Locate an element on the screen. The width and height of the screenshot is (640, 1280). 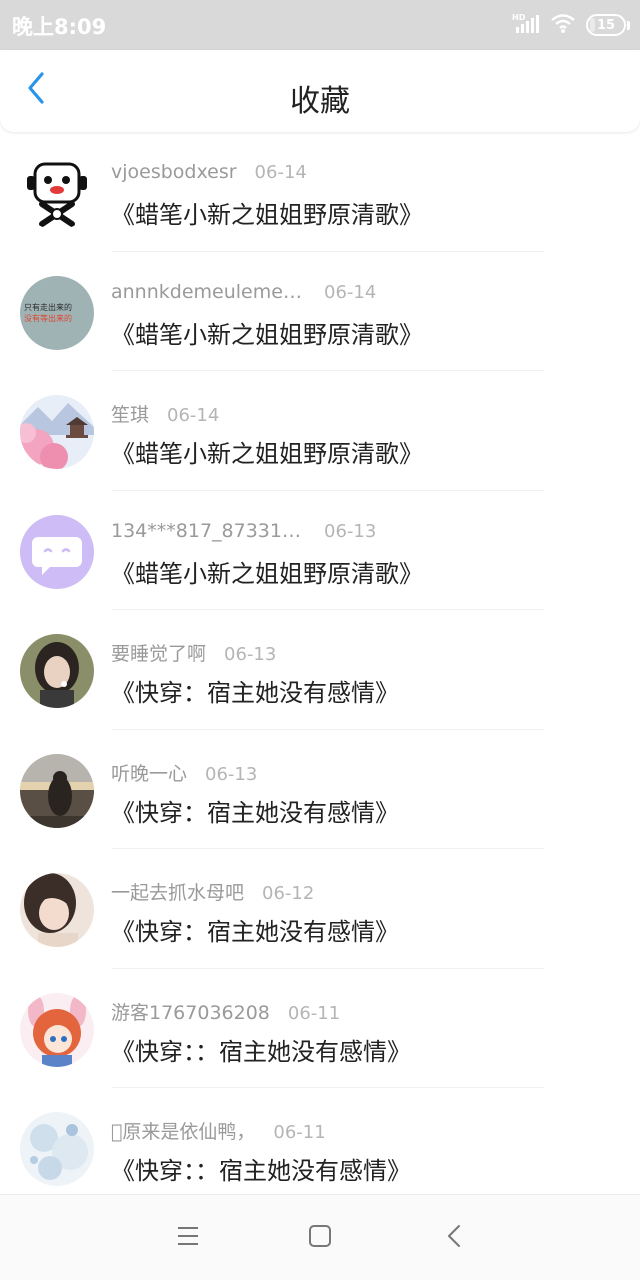
system-nav-bar is located at coordinates (320, 1237).